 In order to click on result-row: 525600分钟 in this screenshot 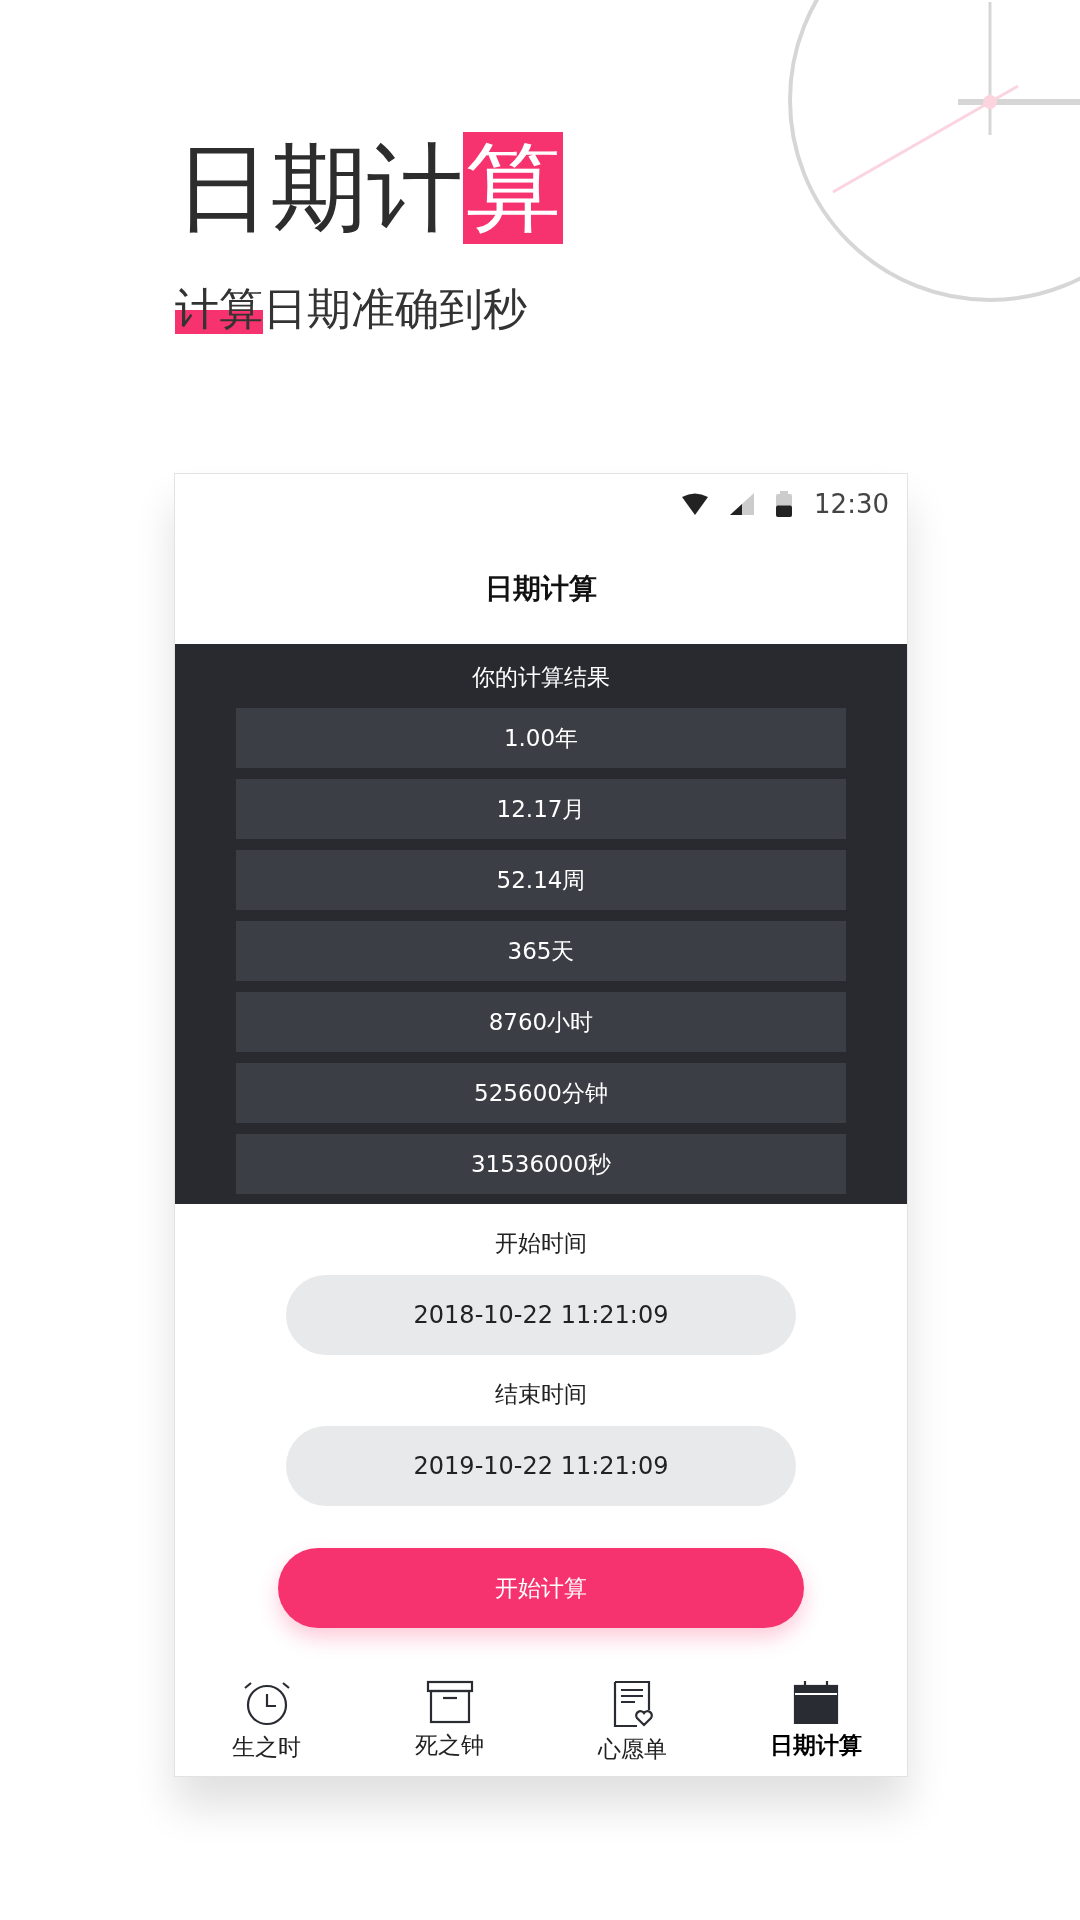, I will do `click(541, 1093)`.